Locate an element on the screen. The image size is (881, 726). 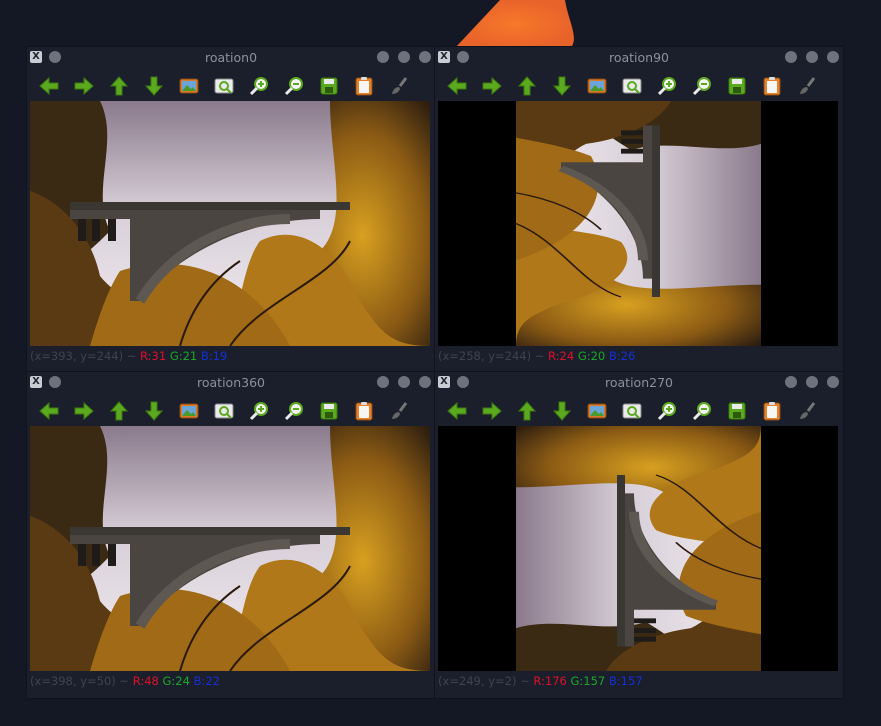
status-bar: (x=393, y=244) ~ R:31 G:21 B:19 is located at coordinates (128, 357).